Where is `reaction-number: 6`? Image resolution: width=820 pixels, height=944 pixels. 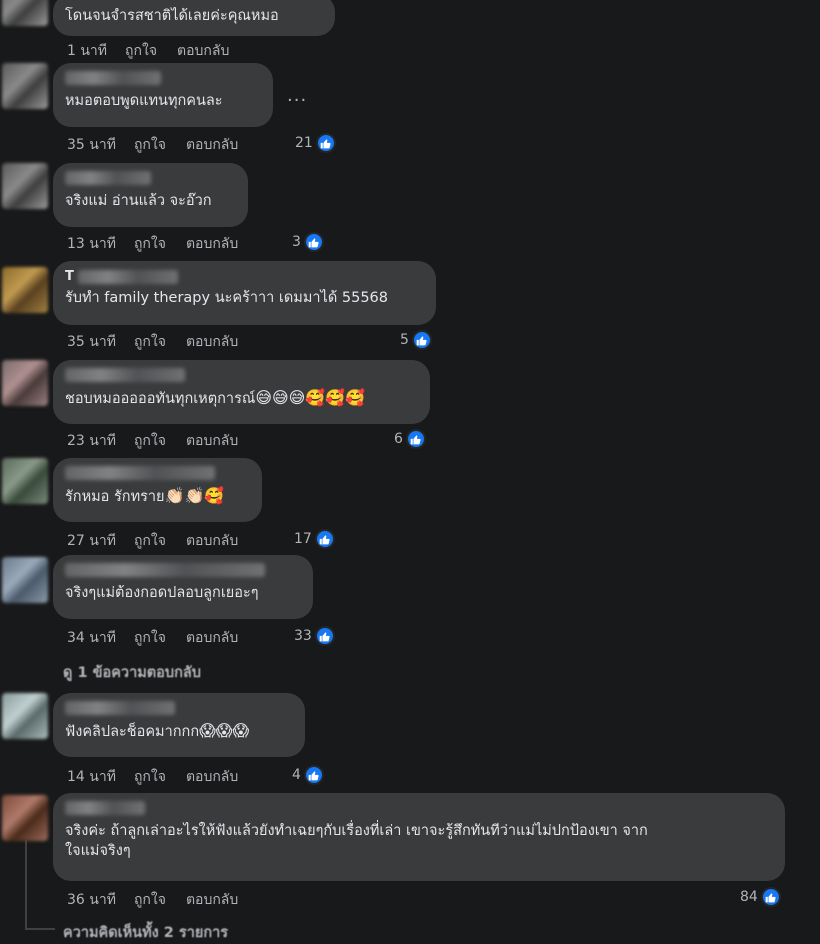 reaction-number: 6 is located at coordinates (398, 439).